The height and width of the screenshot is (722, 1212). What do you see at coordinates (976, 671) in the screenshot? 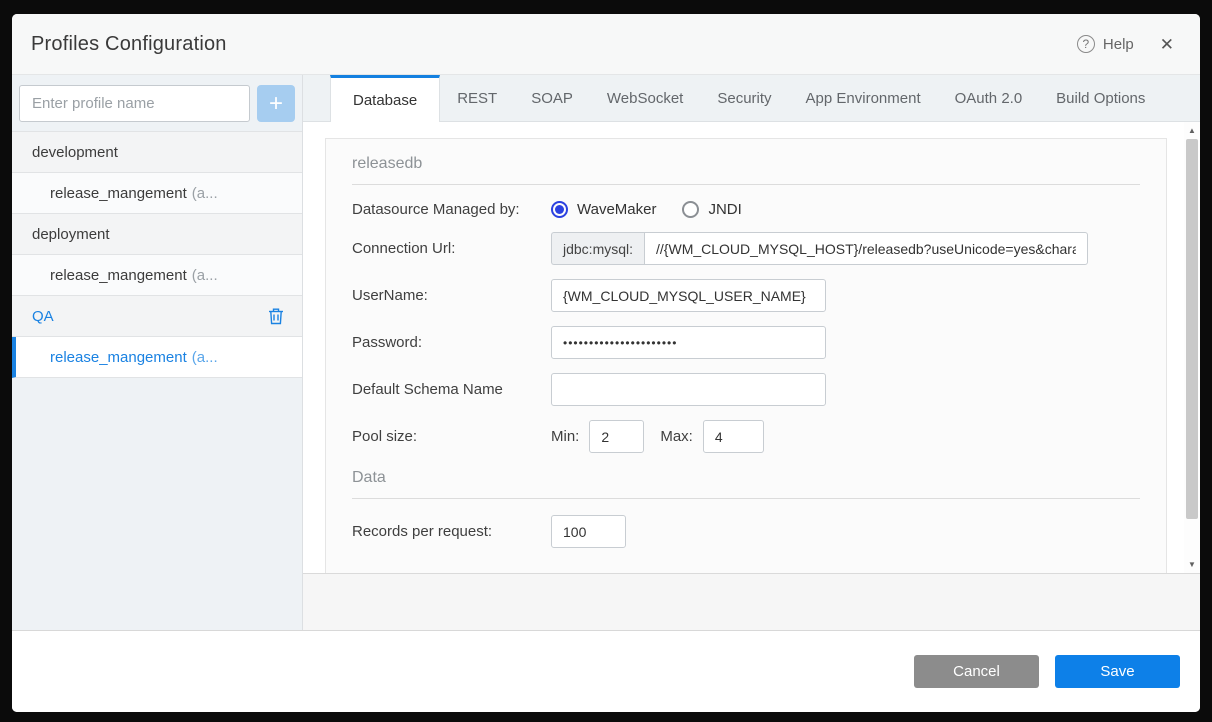
I see `cancel-button: Cancel` at bounding box center [976, 671].